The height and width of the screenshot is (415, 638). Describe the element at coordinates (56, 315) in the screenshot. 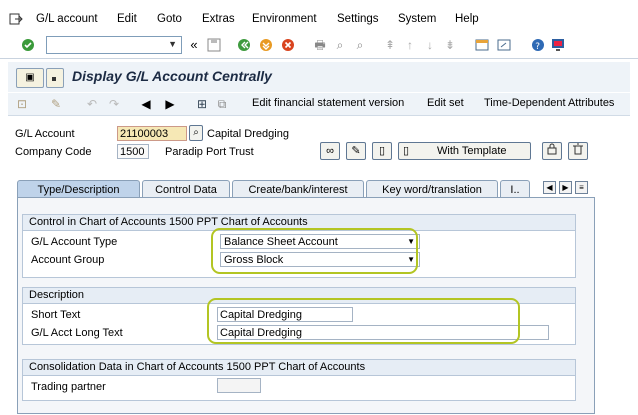

I see `short-text-label: Short Text` at that location.